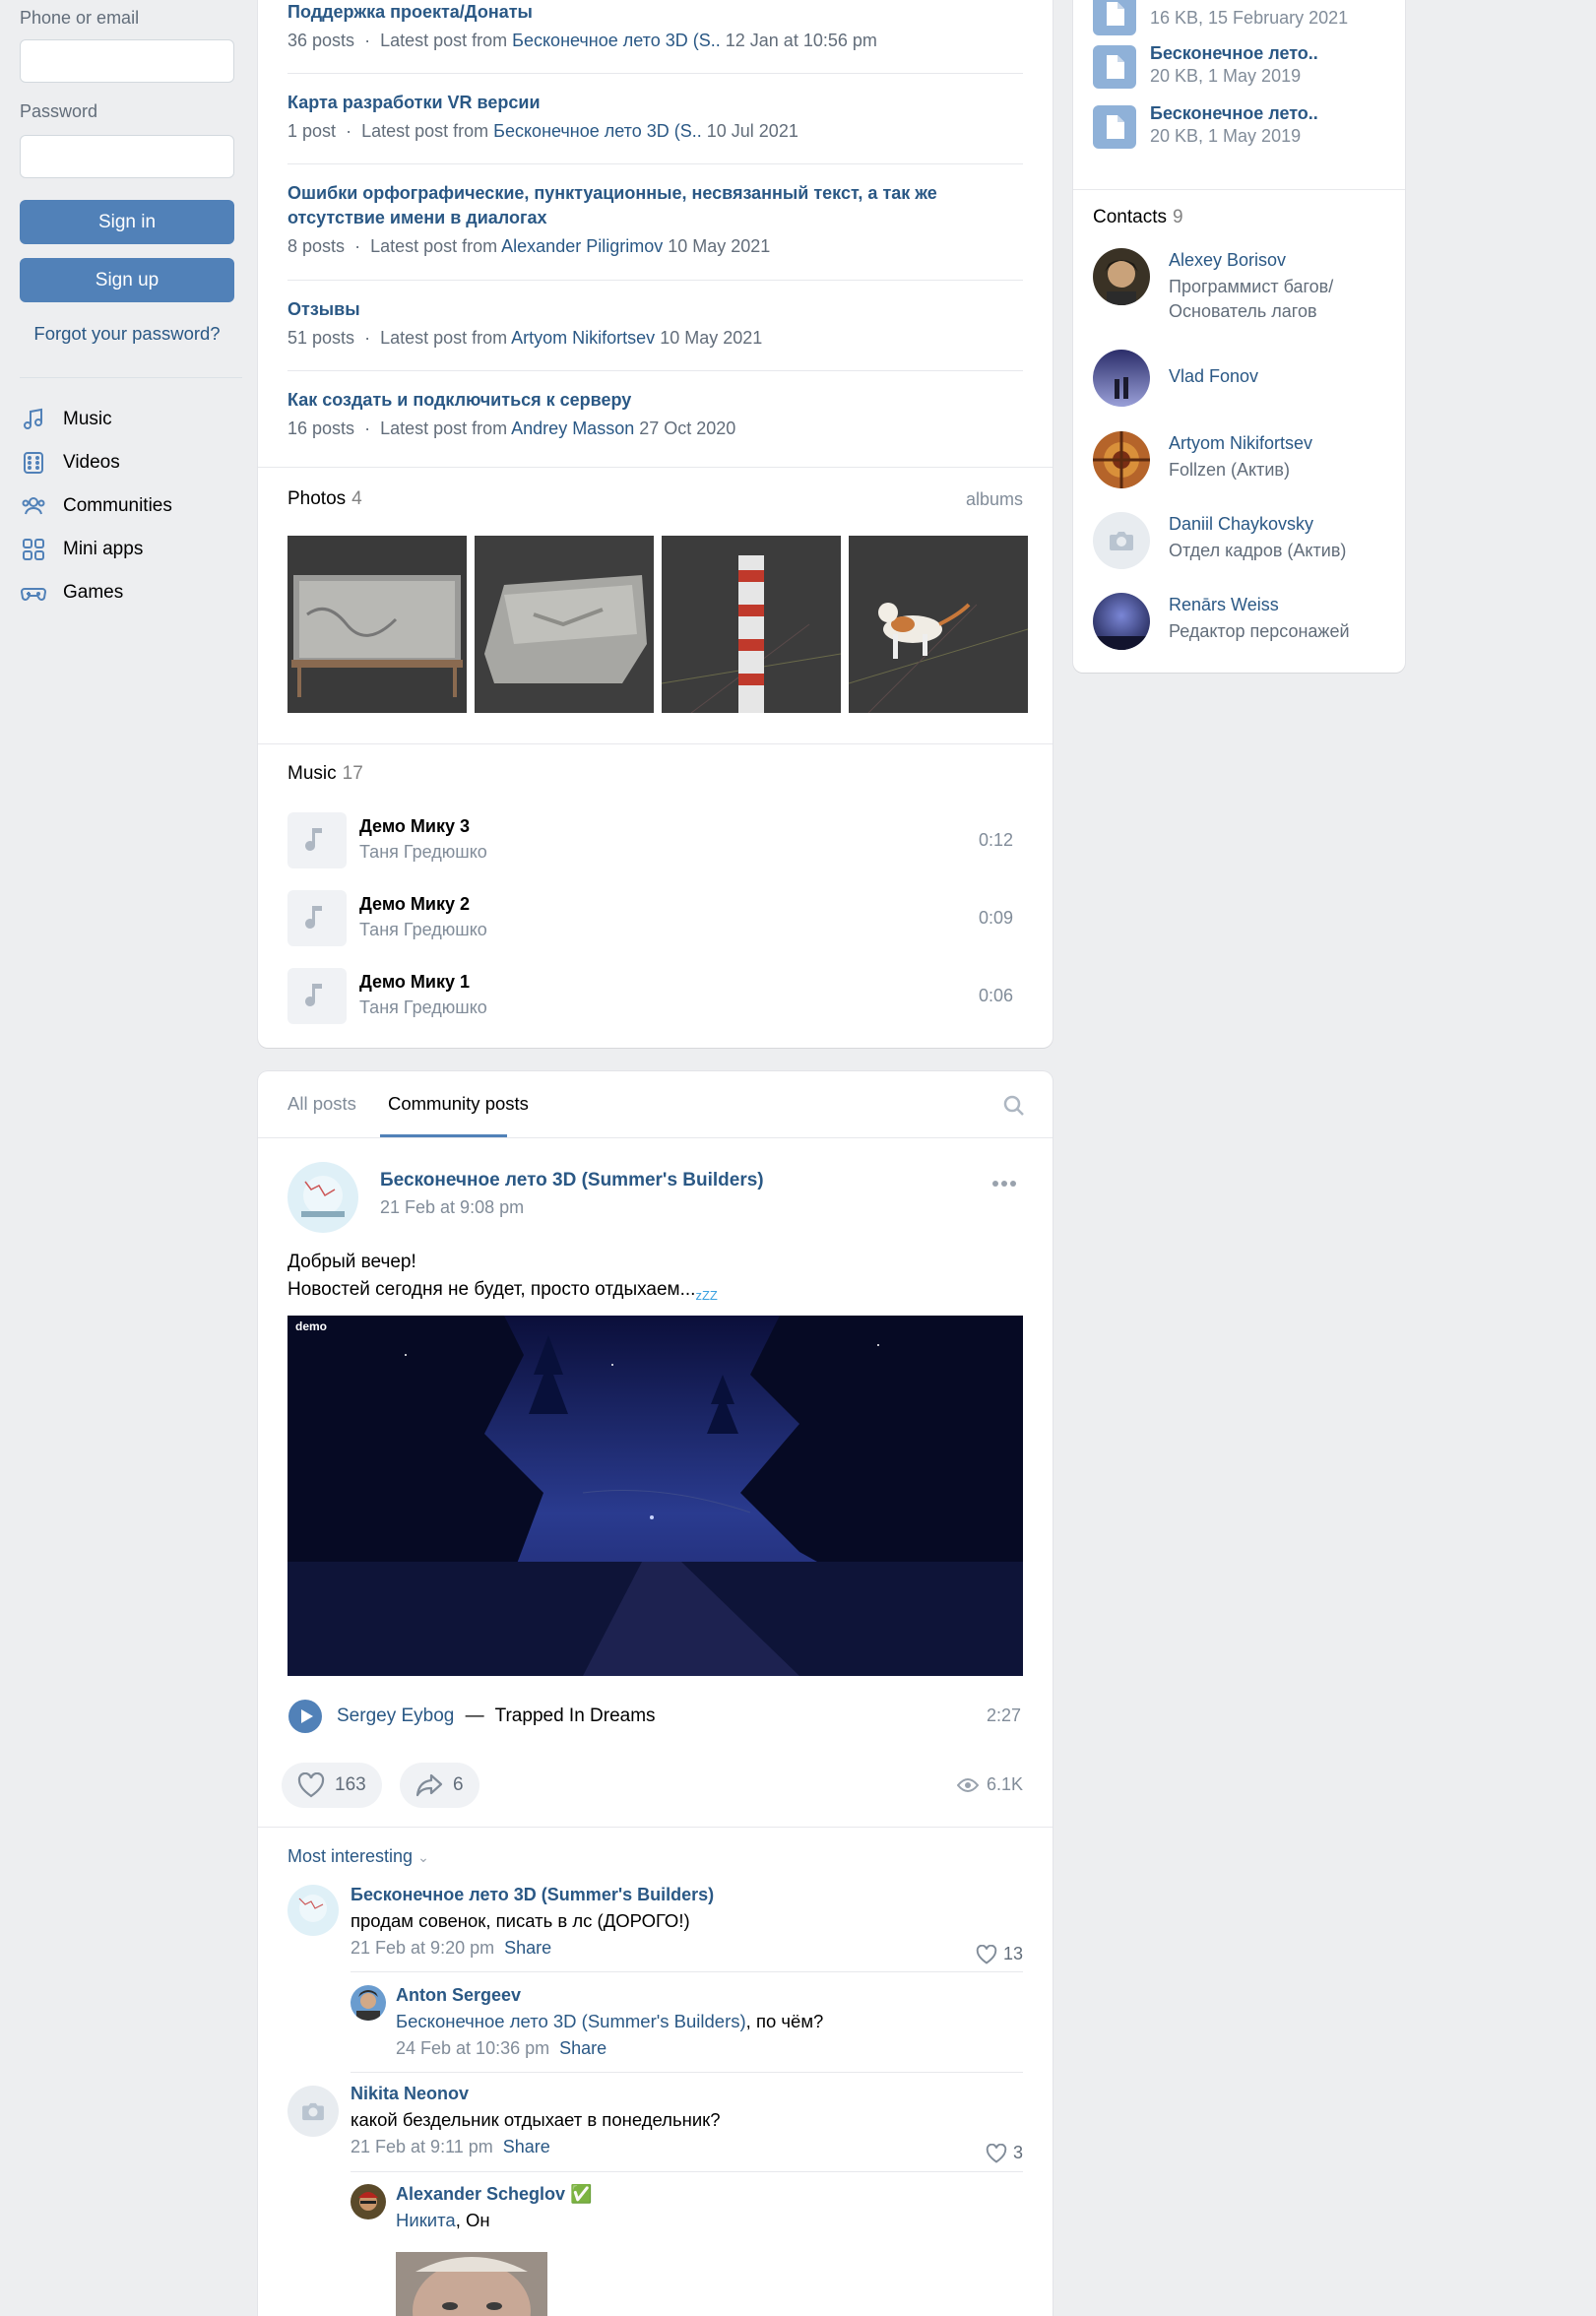 The height and width of the screenshot is (2316, 1596). What do you see at coordinates (655, 1496) in the screenshot?
I see `post-image: demo` at bounding box center [655, 1496].